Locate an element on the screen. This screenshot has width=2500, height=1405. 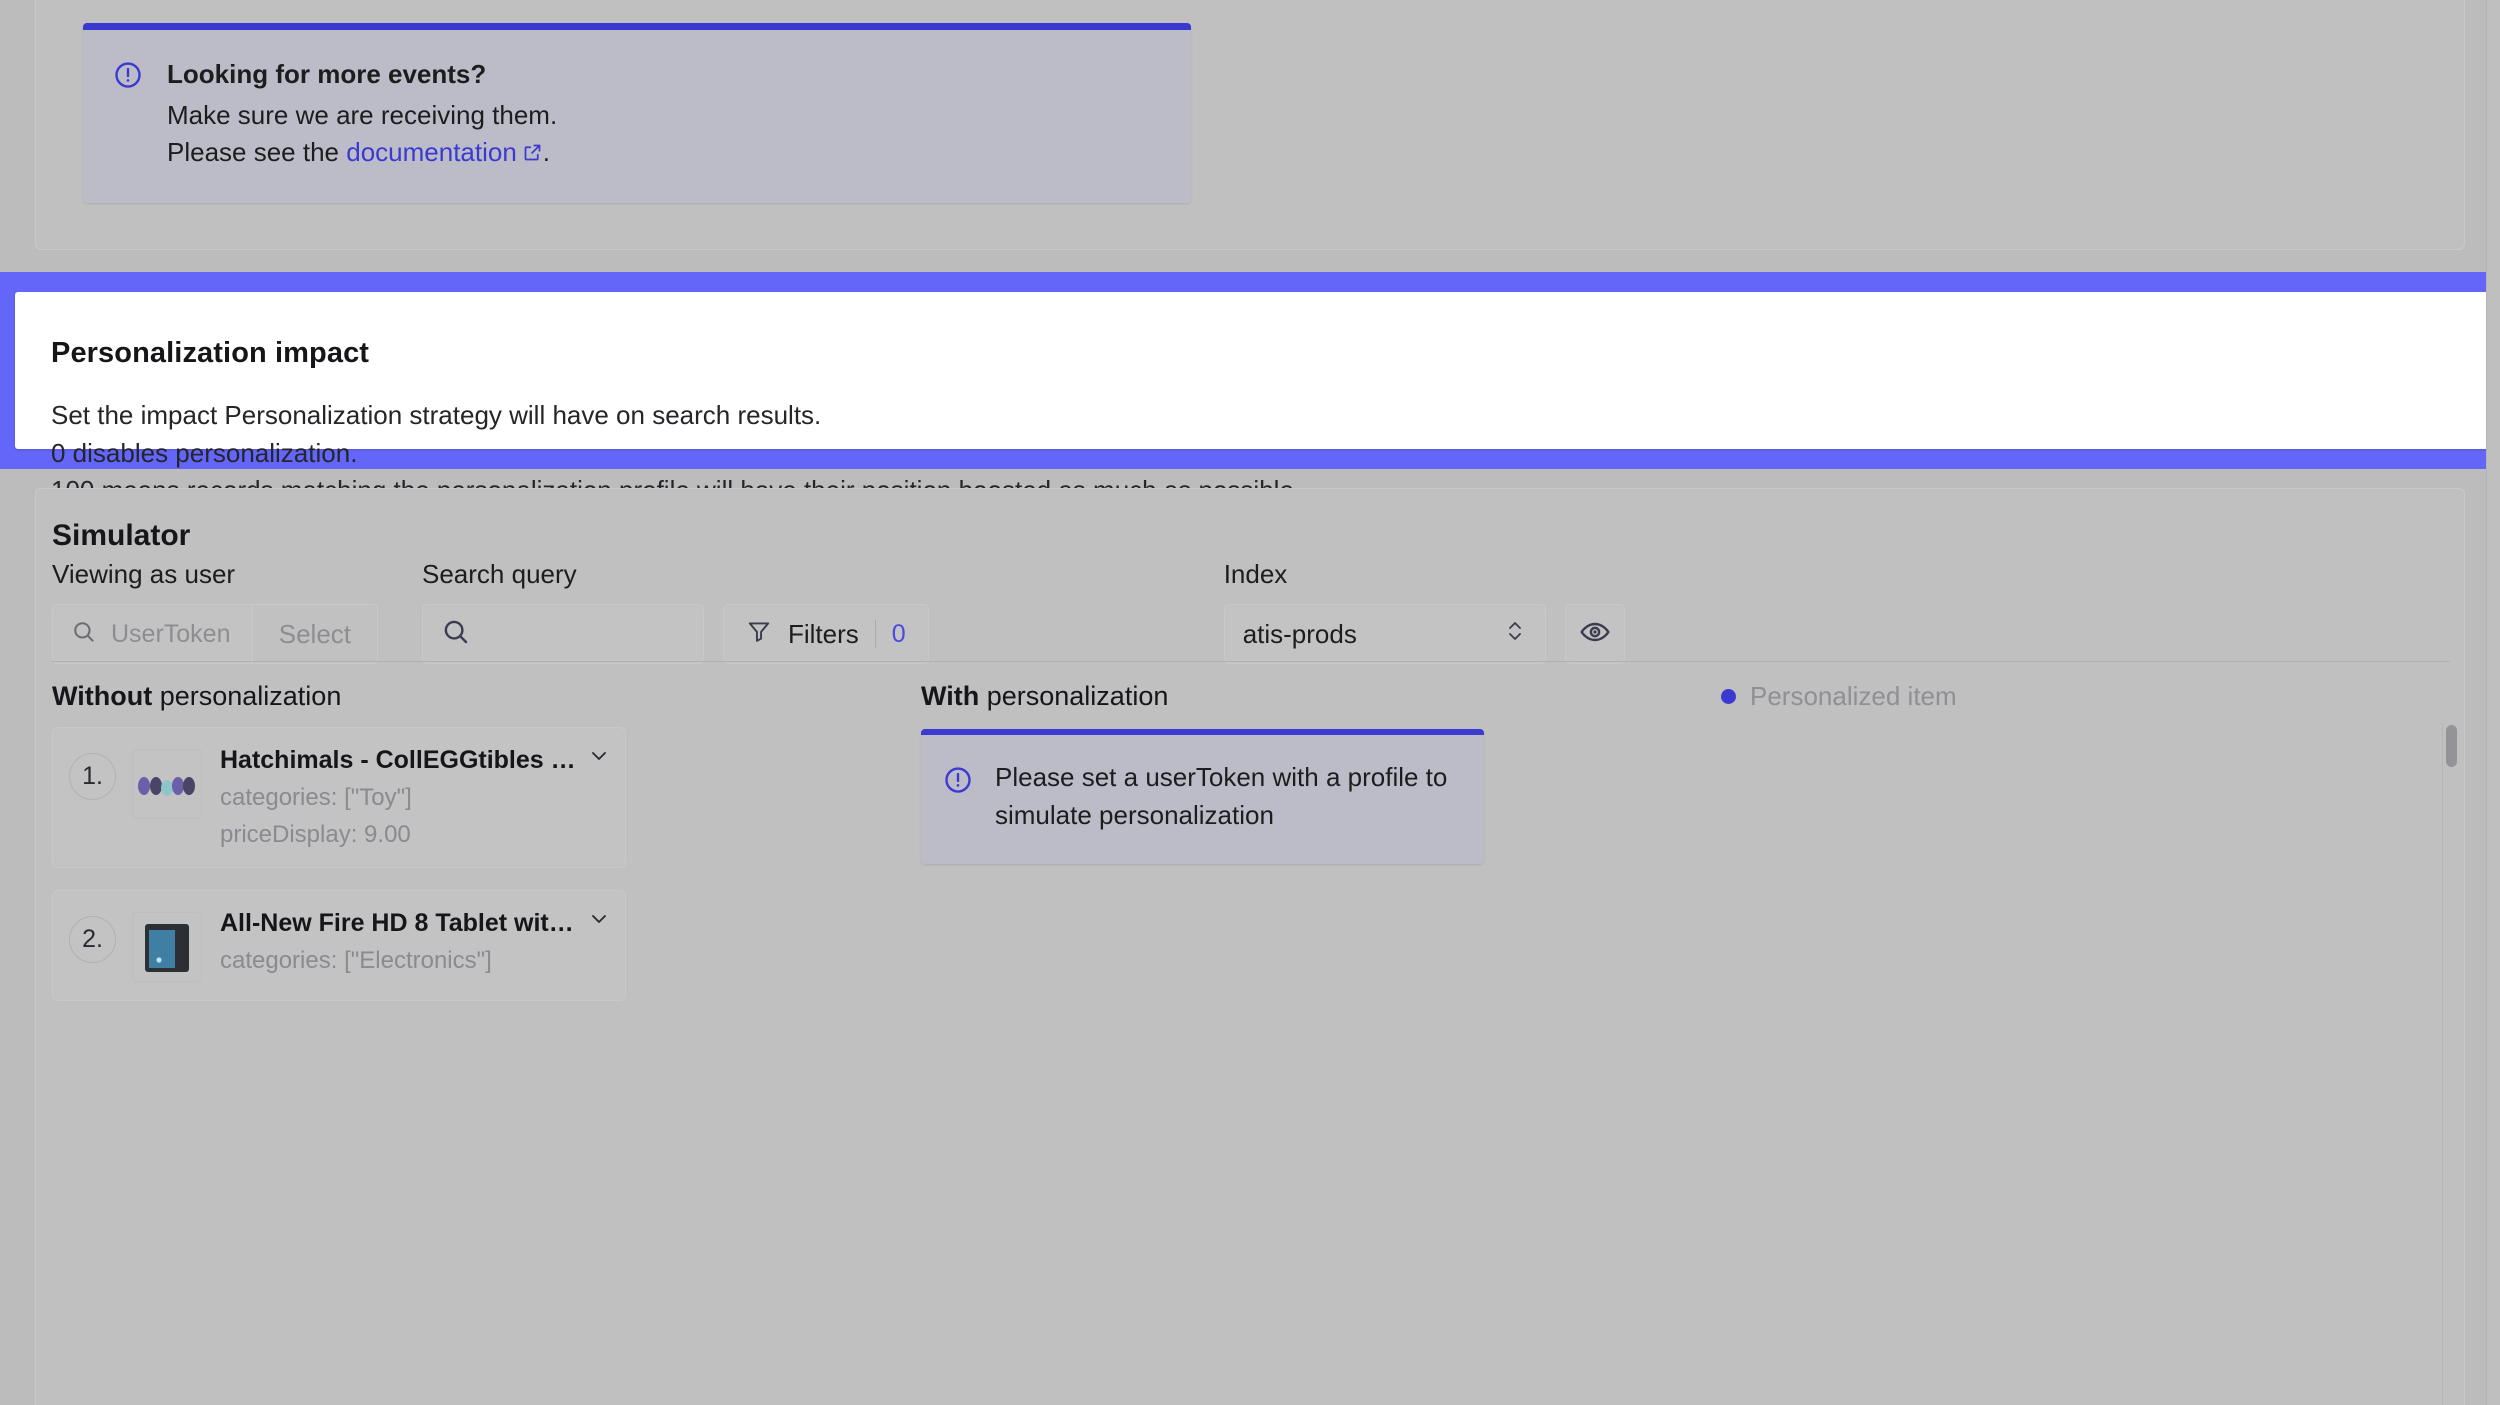
documentation-link-text: documentation is located at coordinates (431, 151).